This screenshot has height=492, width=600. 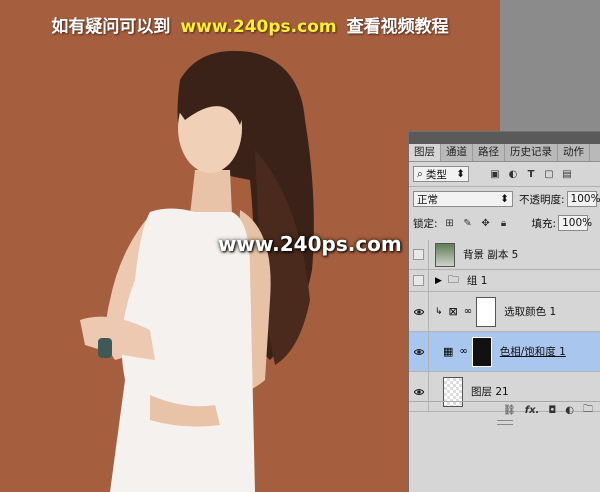 I want to click on layer-kind-select: ⌕ 类型 ⬍, so click(x=441, y=174).